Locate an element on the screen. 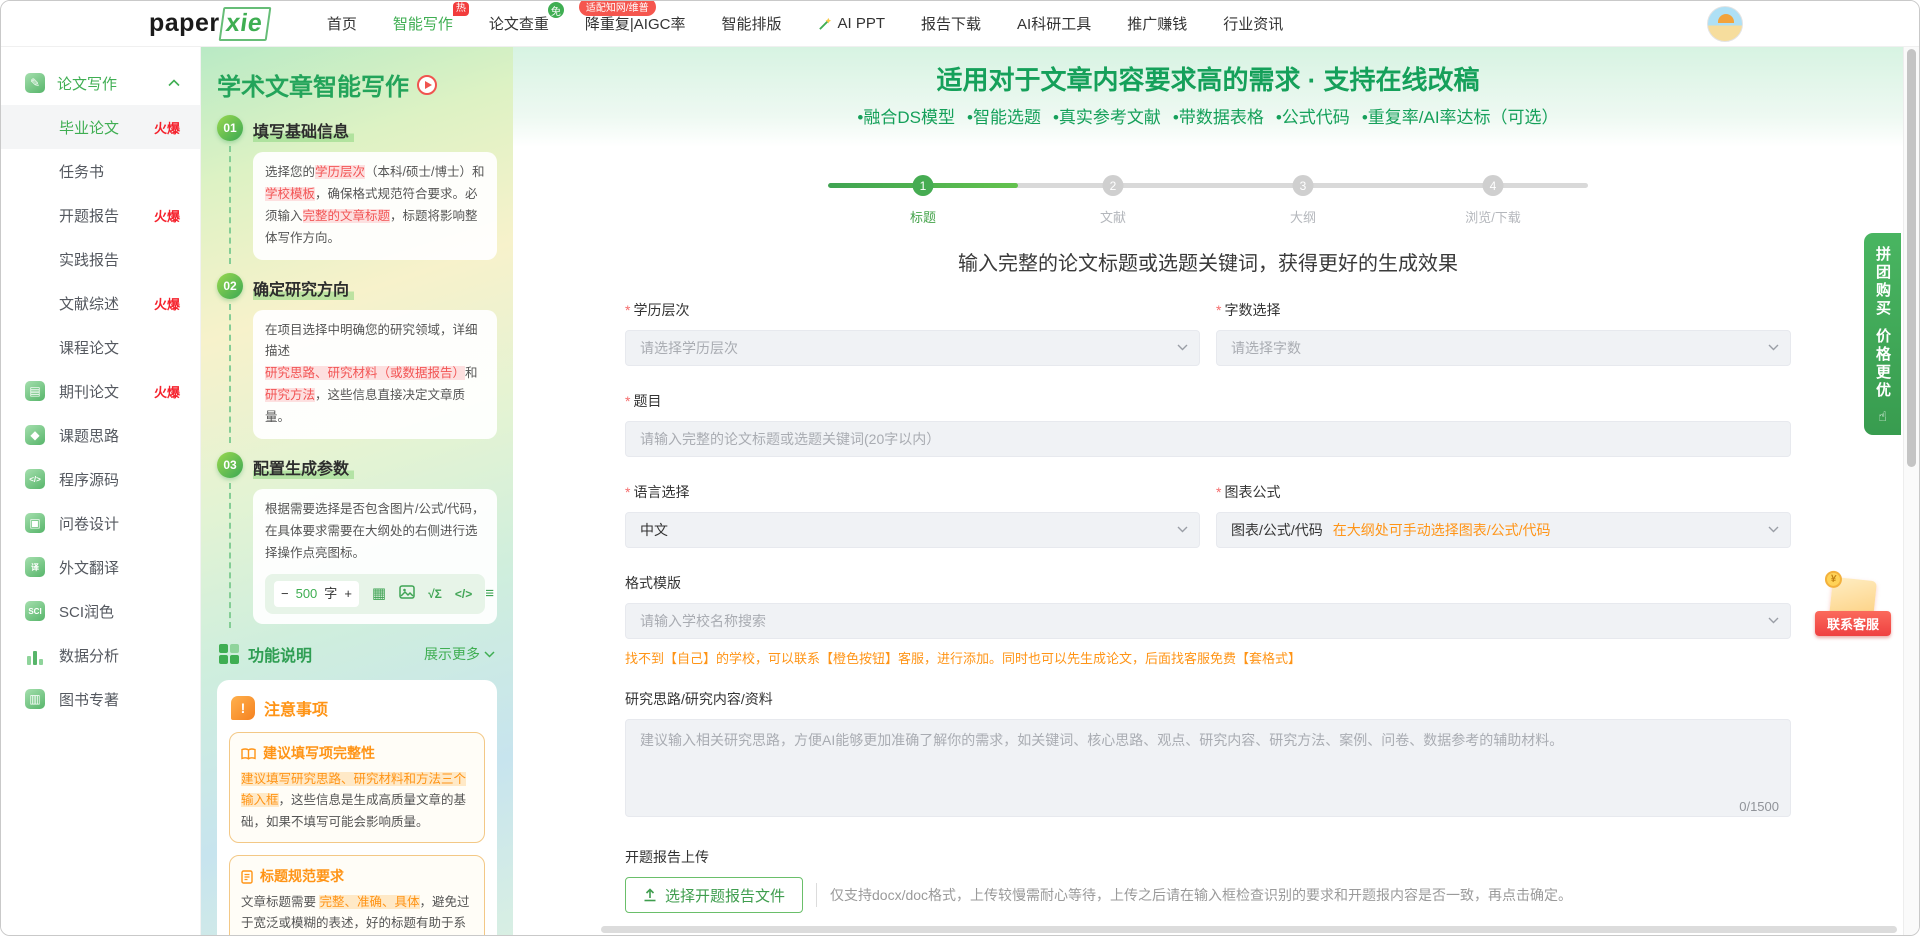 This screenshot has height=936, width=1920. education-select: 请选择学历层次 is located at coordinates (912, 348).